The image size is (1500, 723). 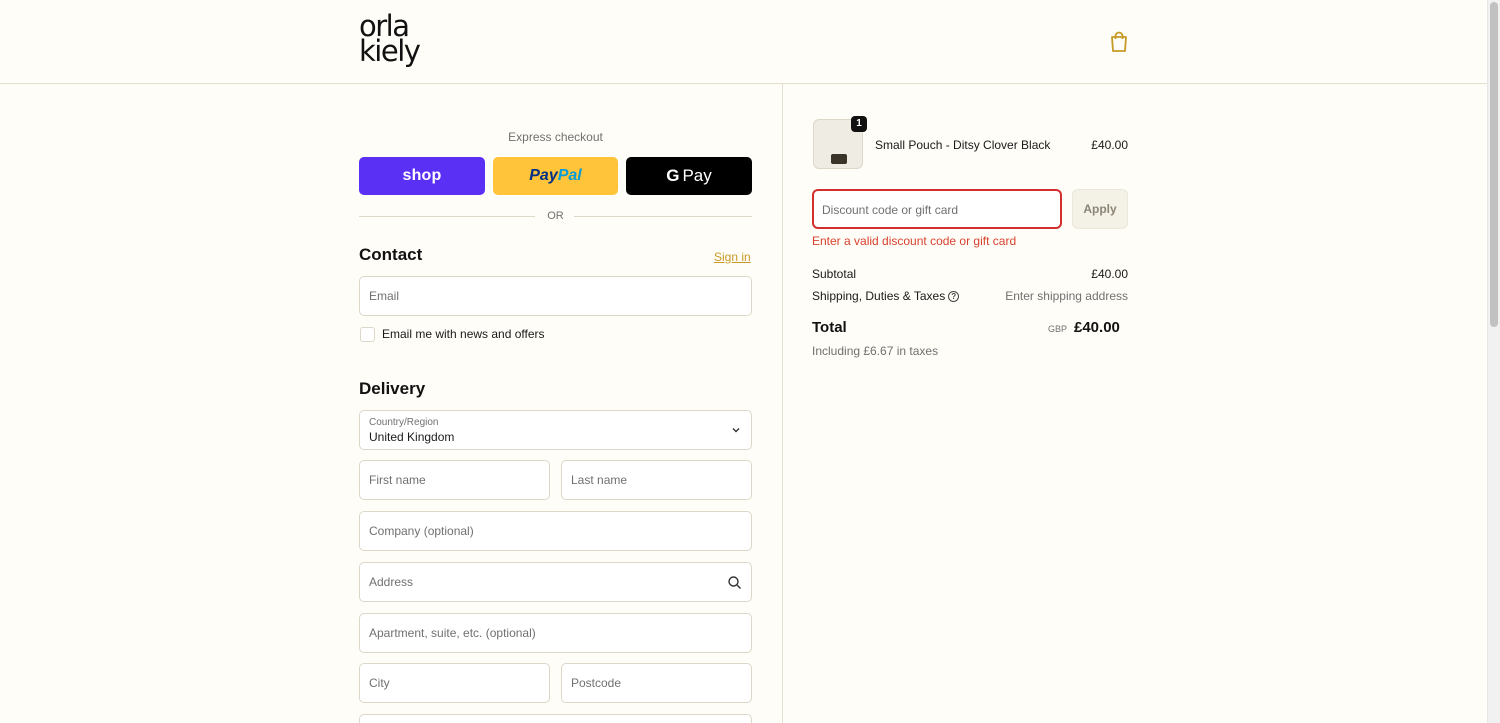 I want to click on chevron-down-icon, so click(x=736, y=430).